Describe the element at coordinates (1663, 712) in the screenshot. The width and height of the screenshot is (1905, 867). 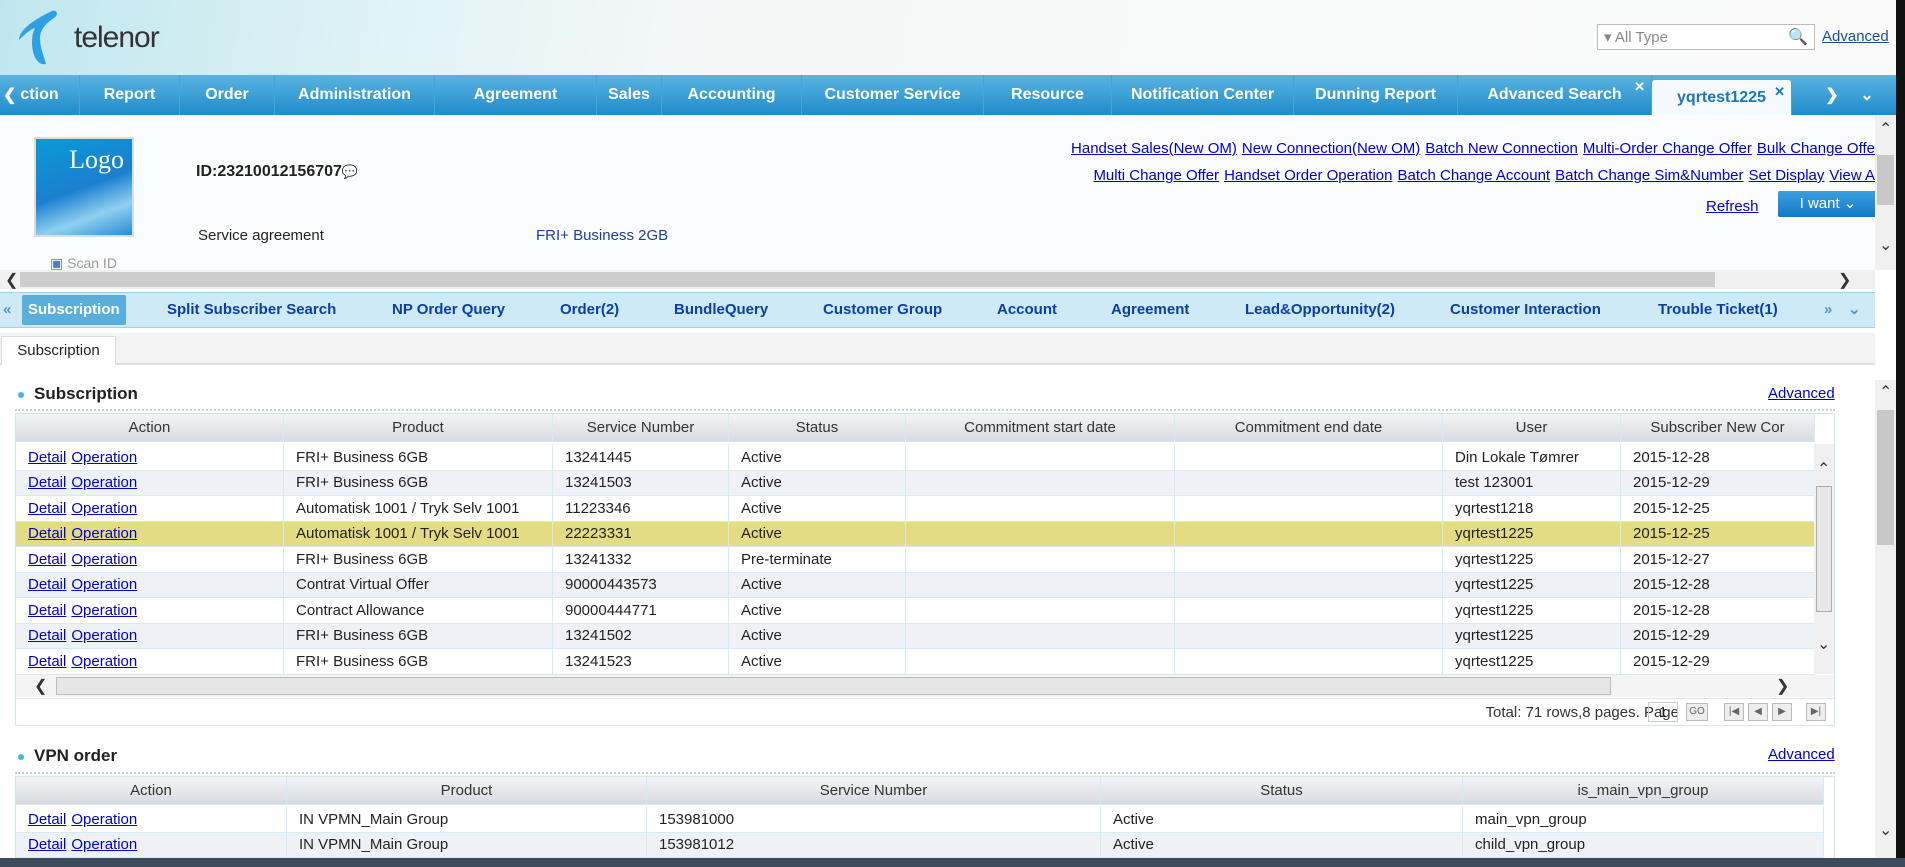
I see `page-number-input: 1` at that location.